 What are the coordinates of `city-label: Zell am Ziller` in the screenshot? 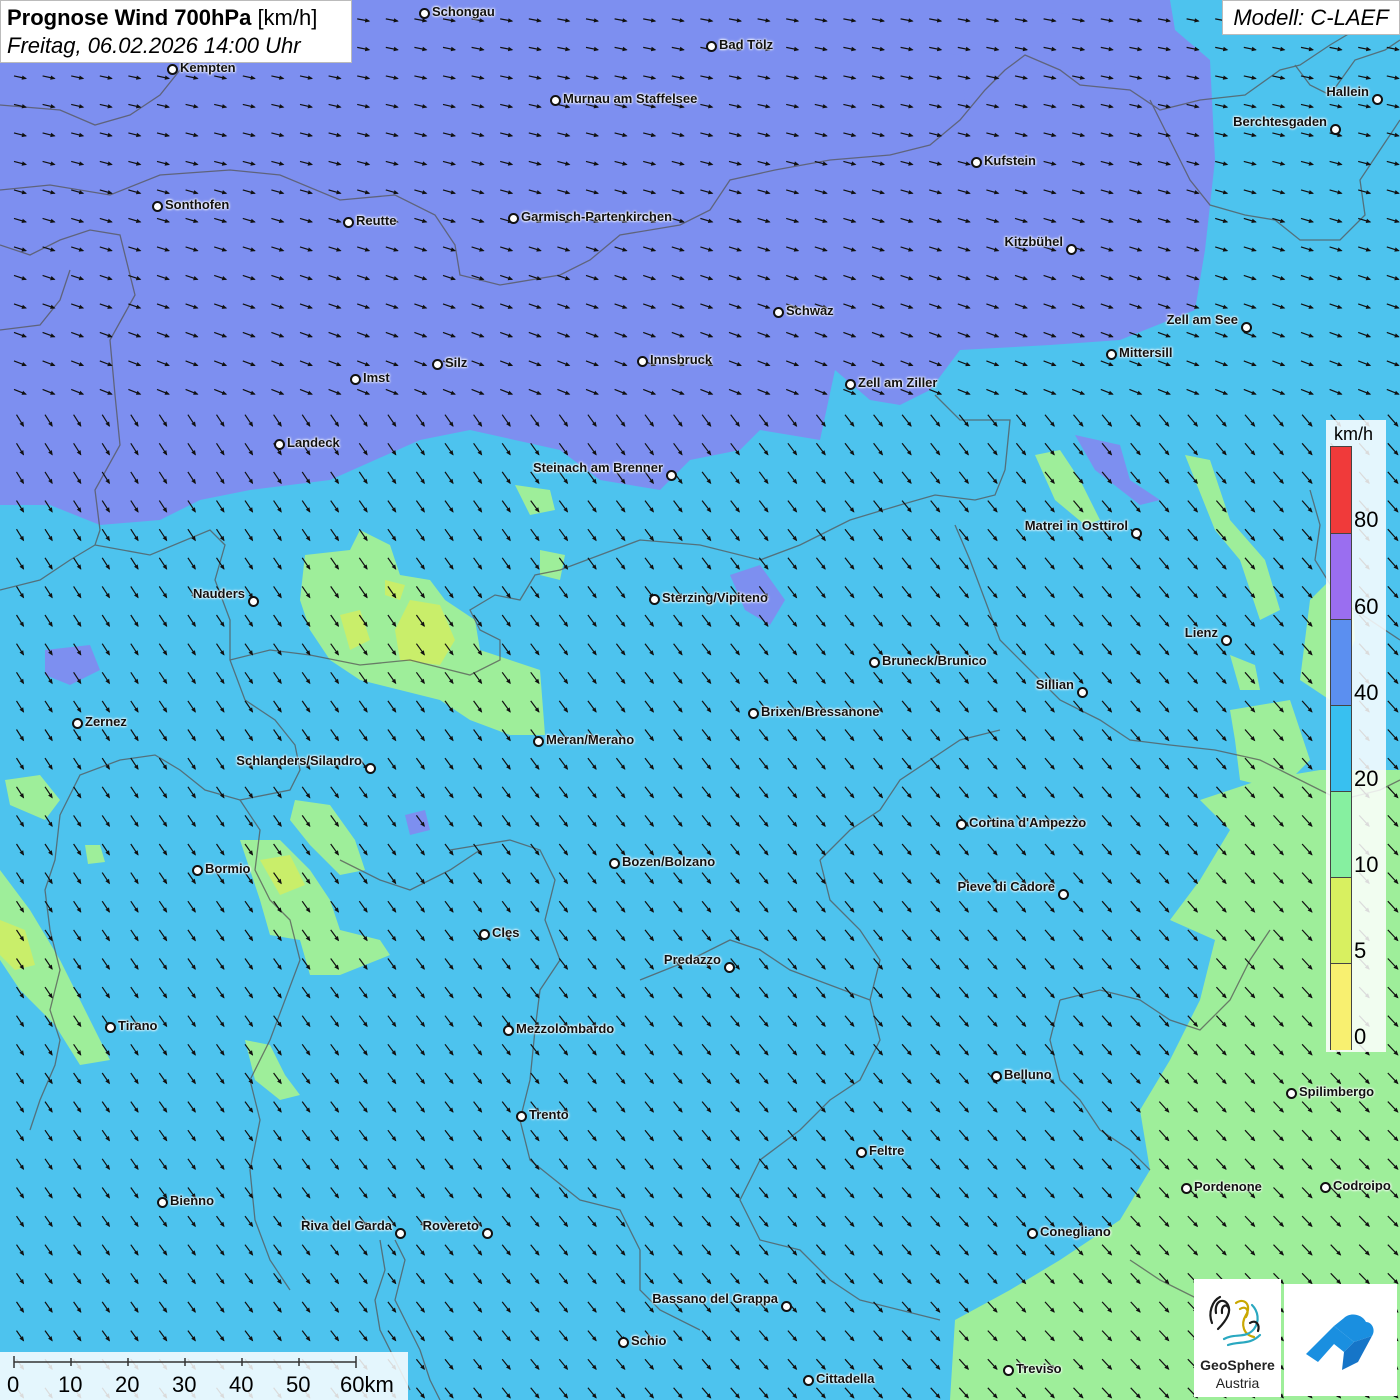 It's located at (898, 382).